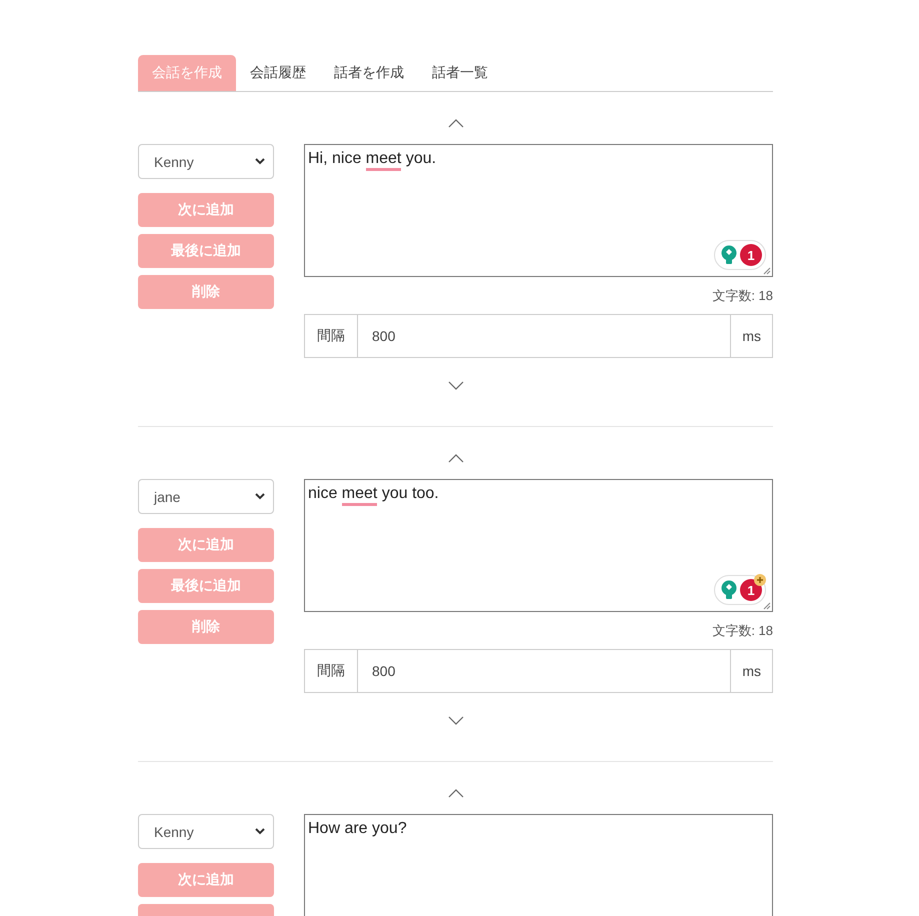 The image size is (919, 916). What do you see at coordinates (323, 494) in the screenshot?
I see `message-text: nice` at bounding box center [323, 494].